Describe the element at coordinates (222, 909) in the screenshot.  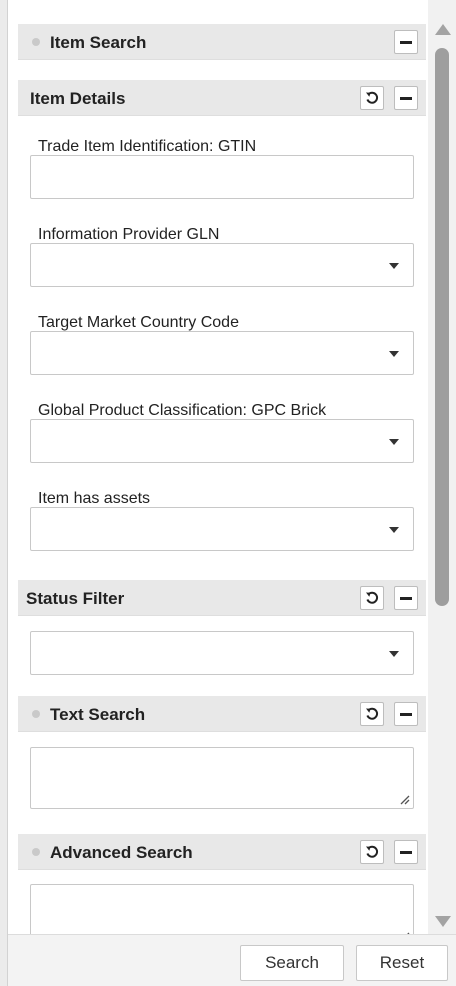
I see `advanced-search-textarea` at that location.